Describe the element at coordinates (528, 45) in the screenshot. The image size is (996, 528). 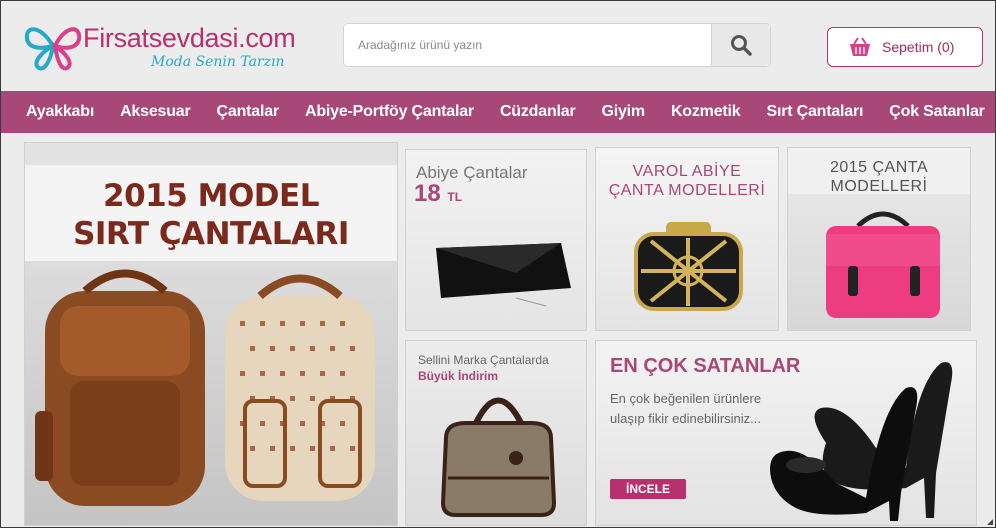
I see `search-input` at that location.